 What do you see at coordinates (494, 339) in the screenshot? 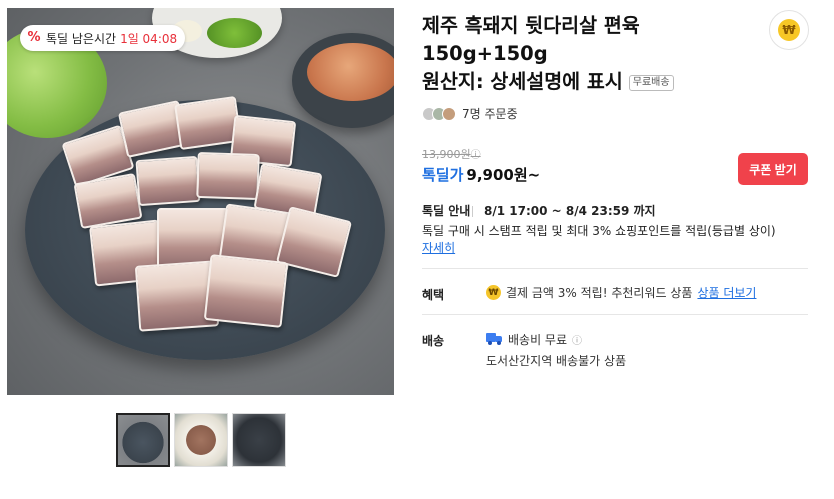
I see `truck-icon` at bounding box center [494, 339].